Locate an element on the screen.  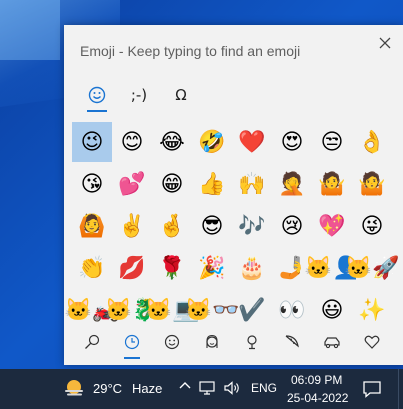
category-tabs is located at coordinates (234, 343).